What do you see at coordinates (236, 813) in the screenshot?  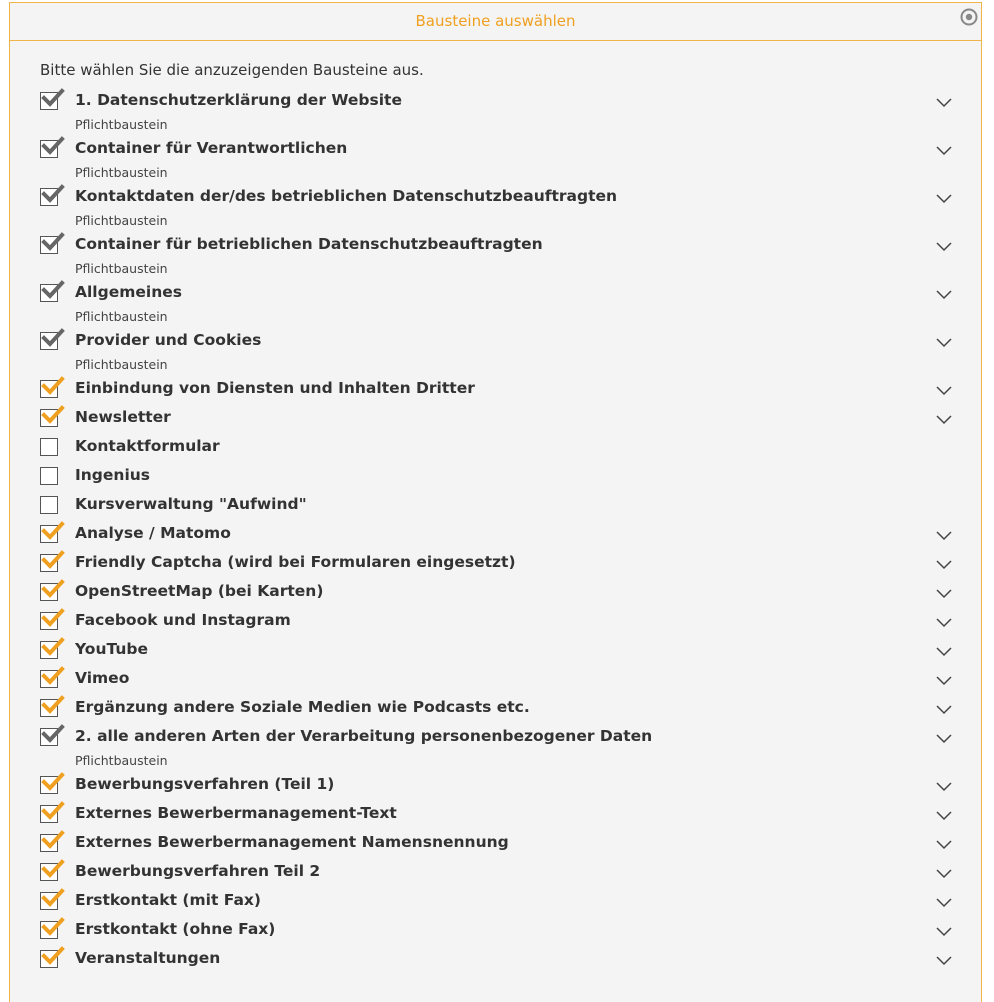 I see `baustein-label: Externes Bewerbermanagement-Text` at bounding box center [236, 813].